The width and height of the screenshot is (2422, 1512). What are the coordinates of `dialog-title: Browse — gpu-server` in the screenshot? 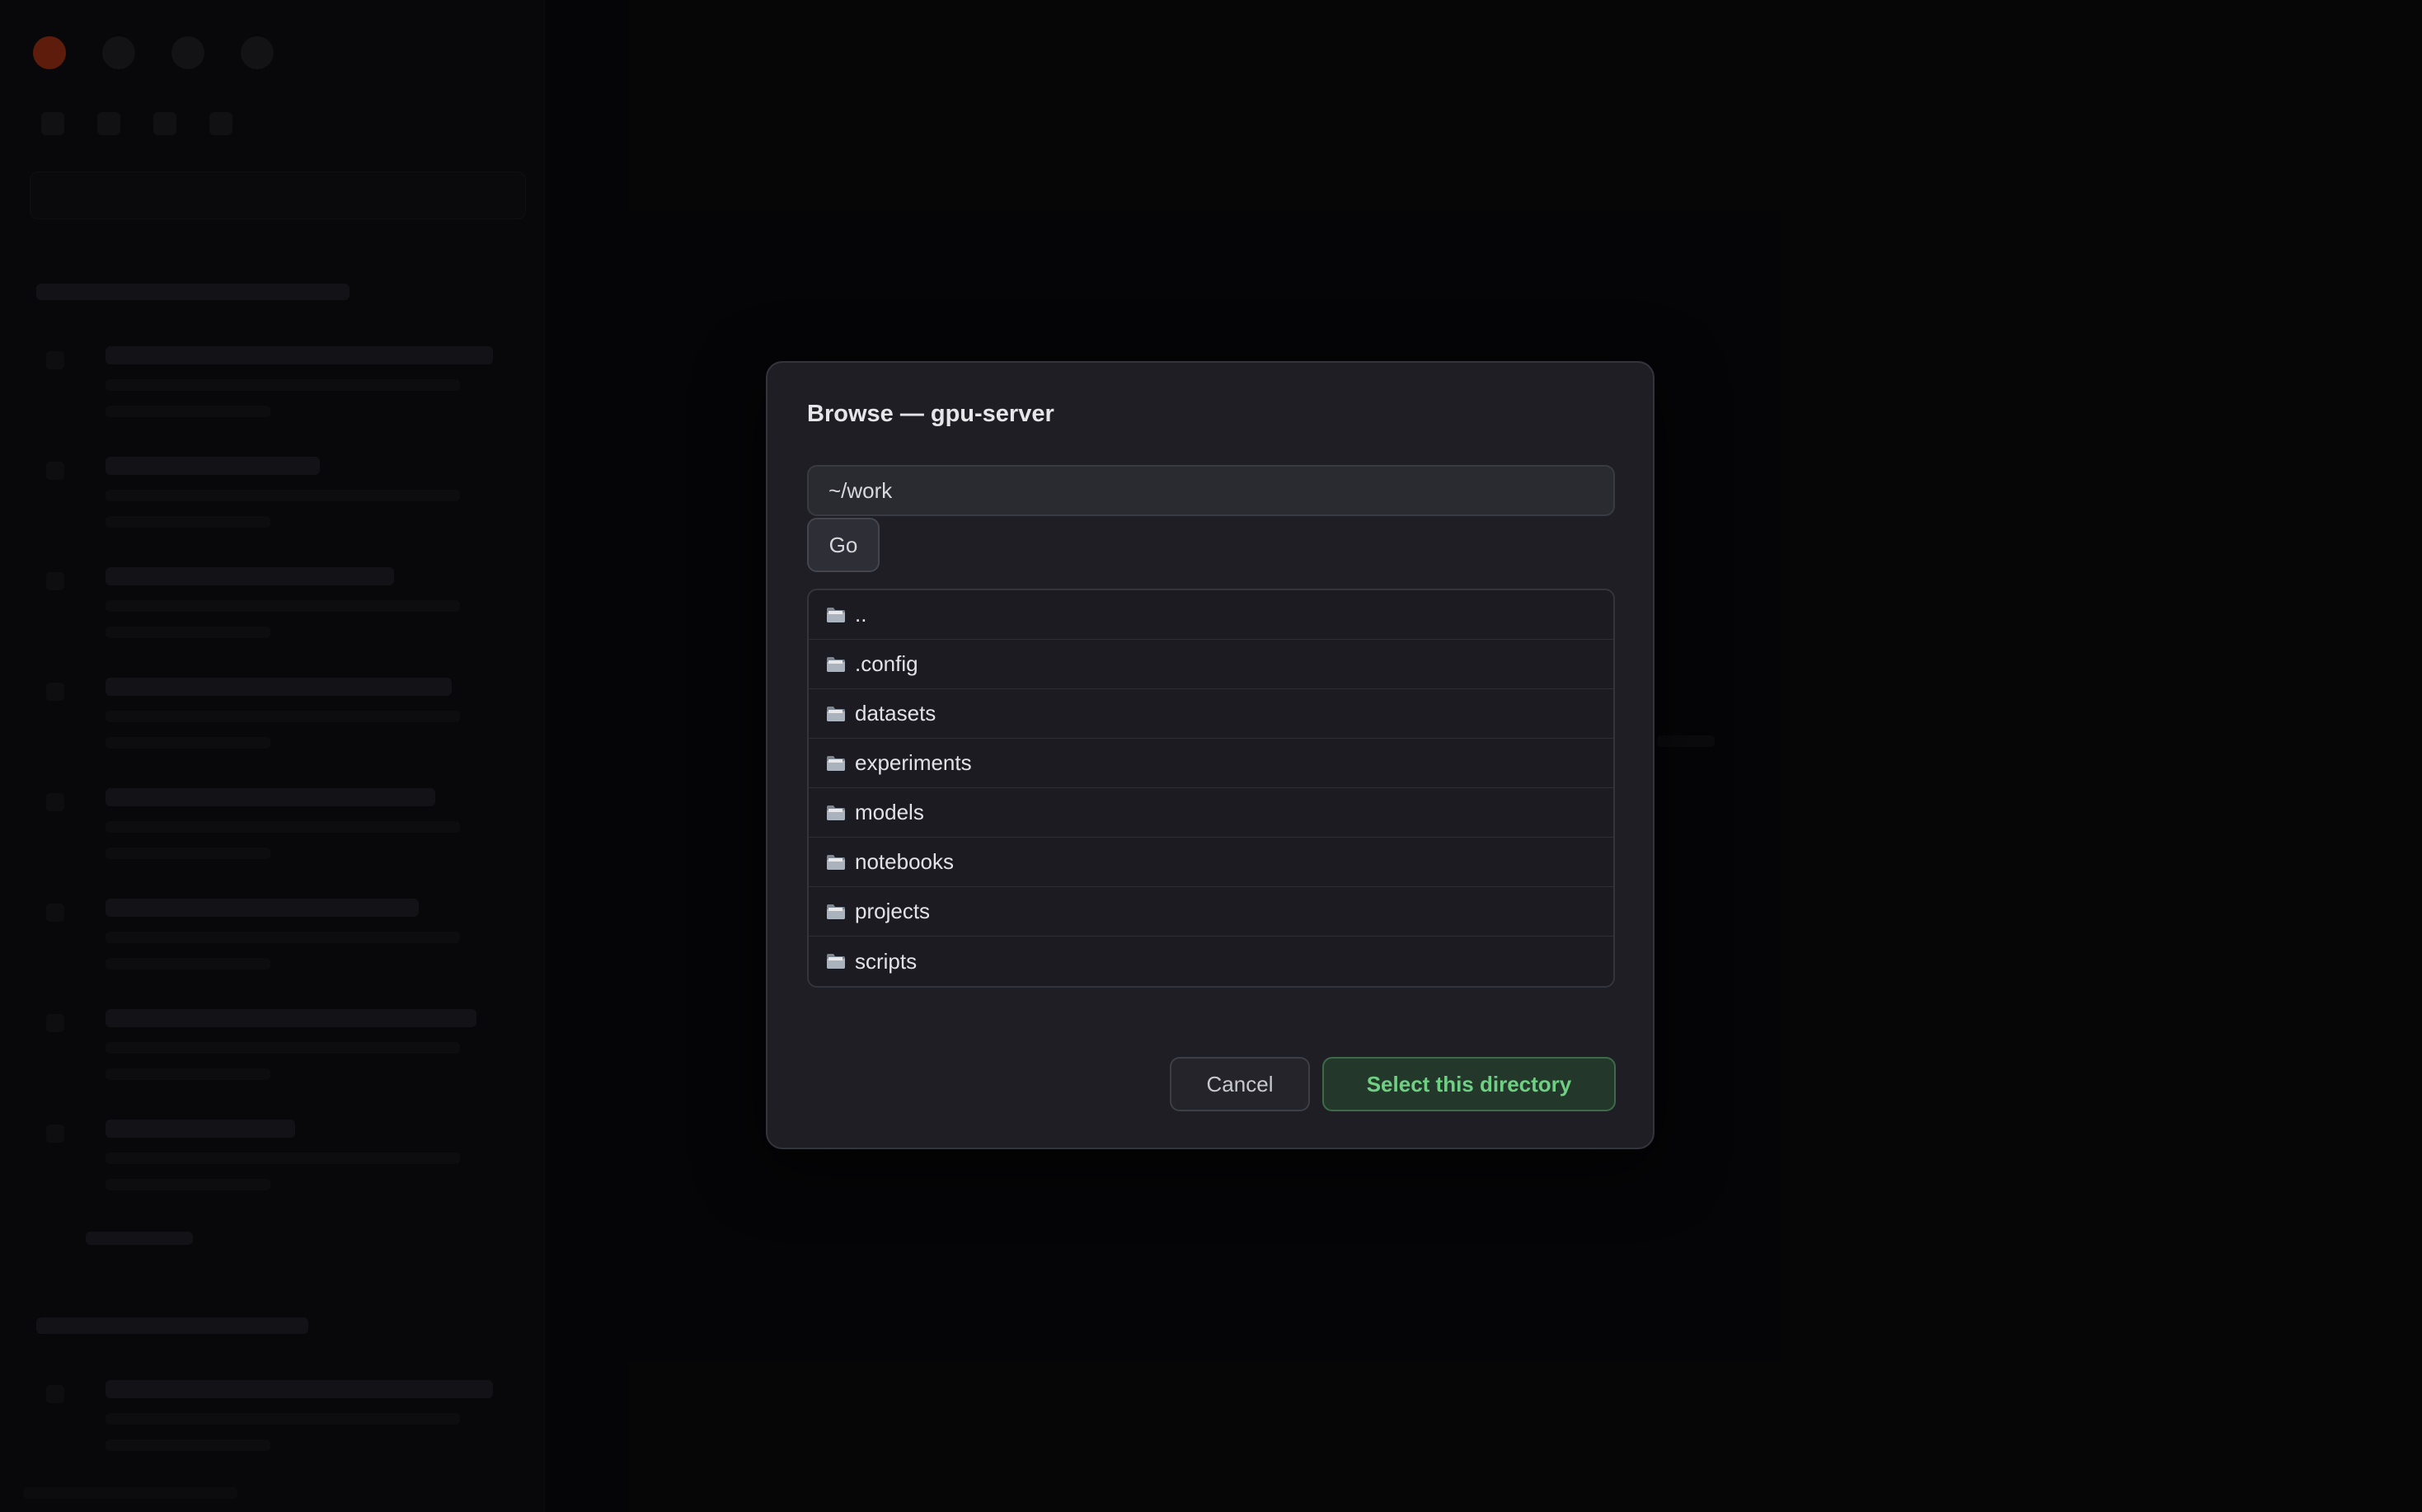 It's located at (931, 414).